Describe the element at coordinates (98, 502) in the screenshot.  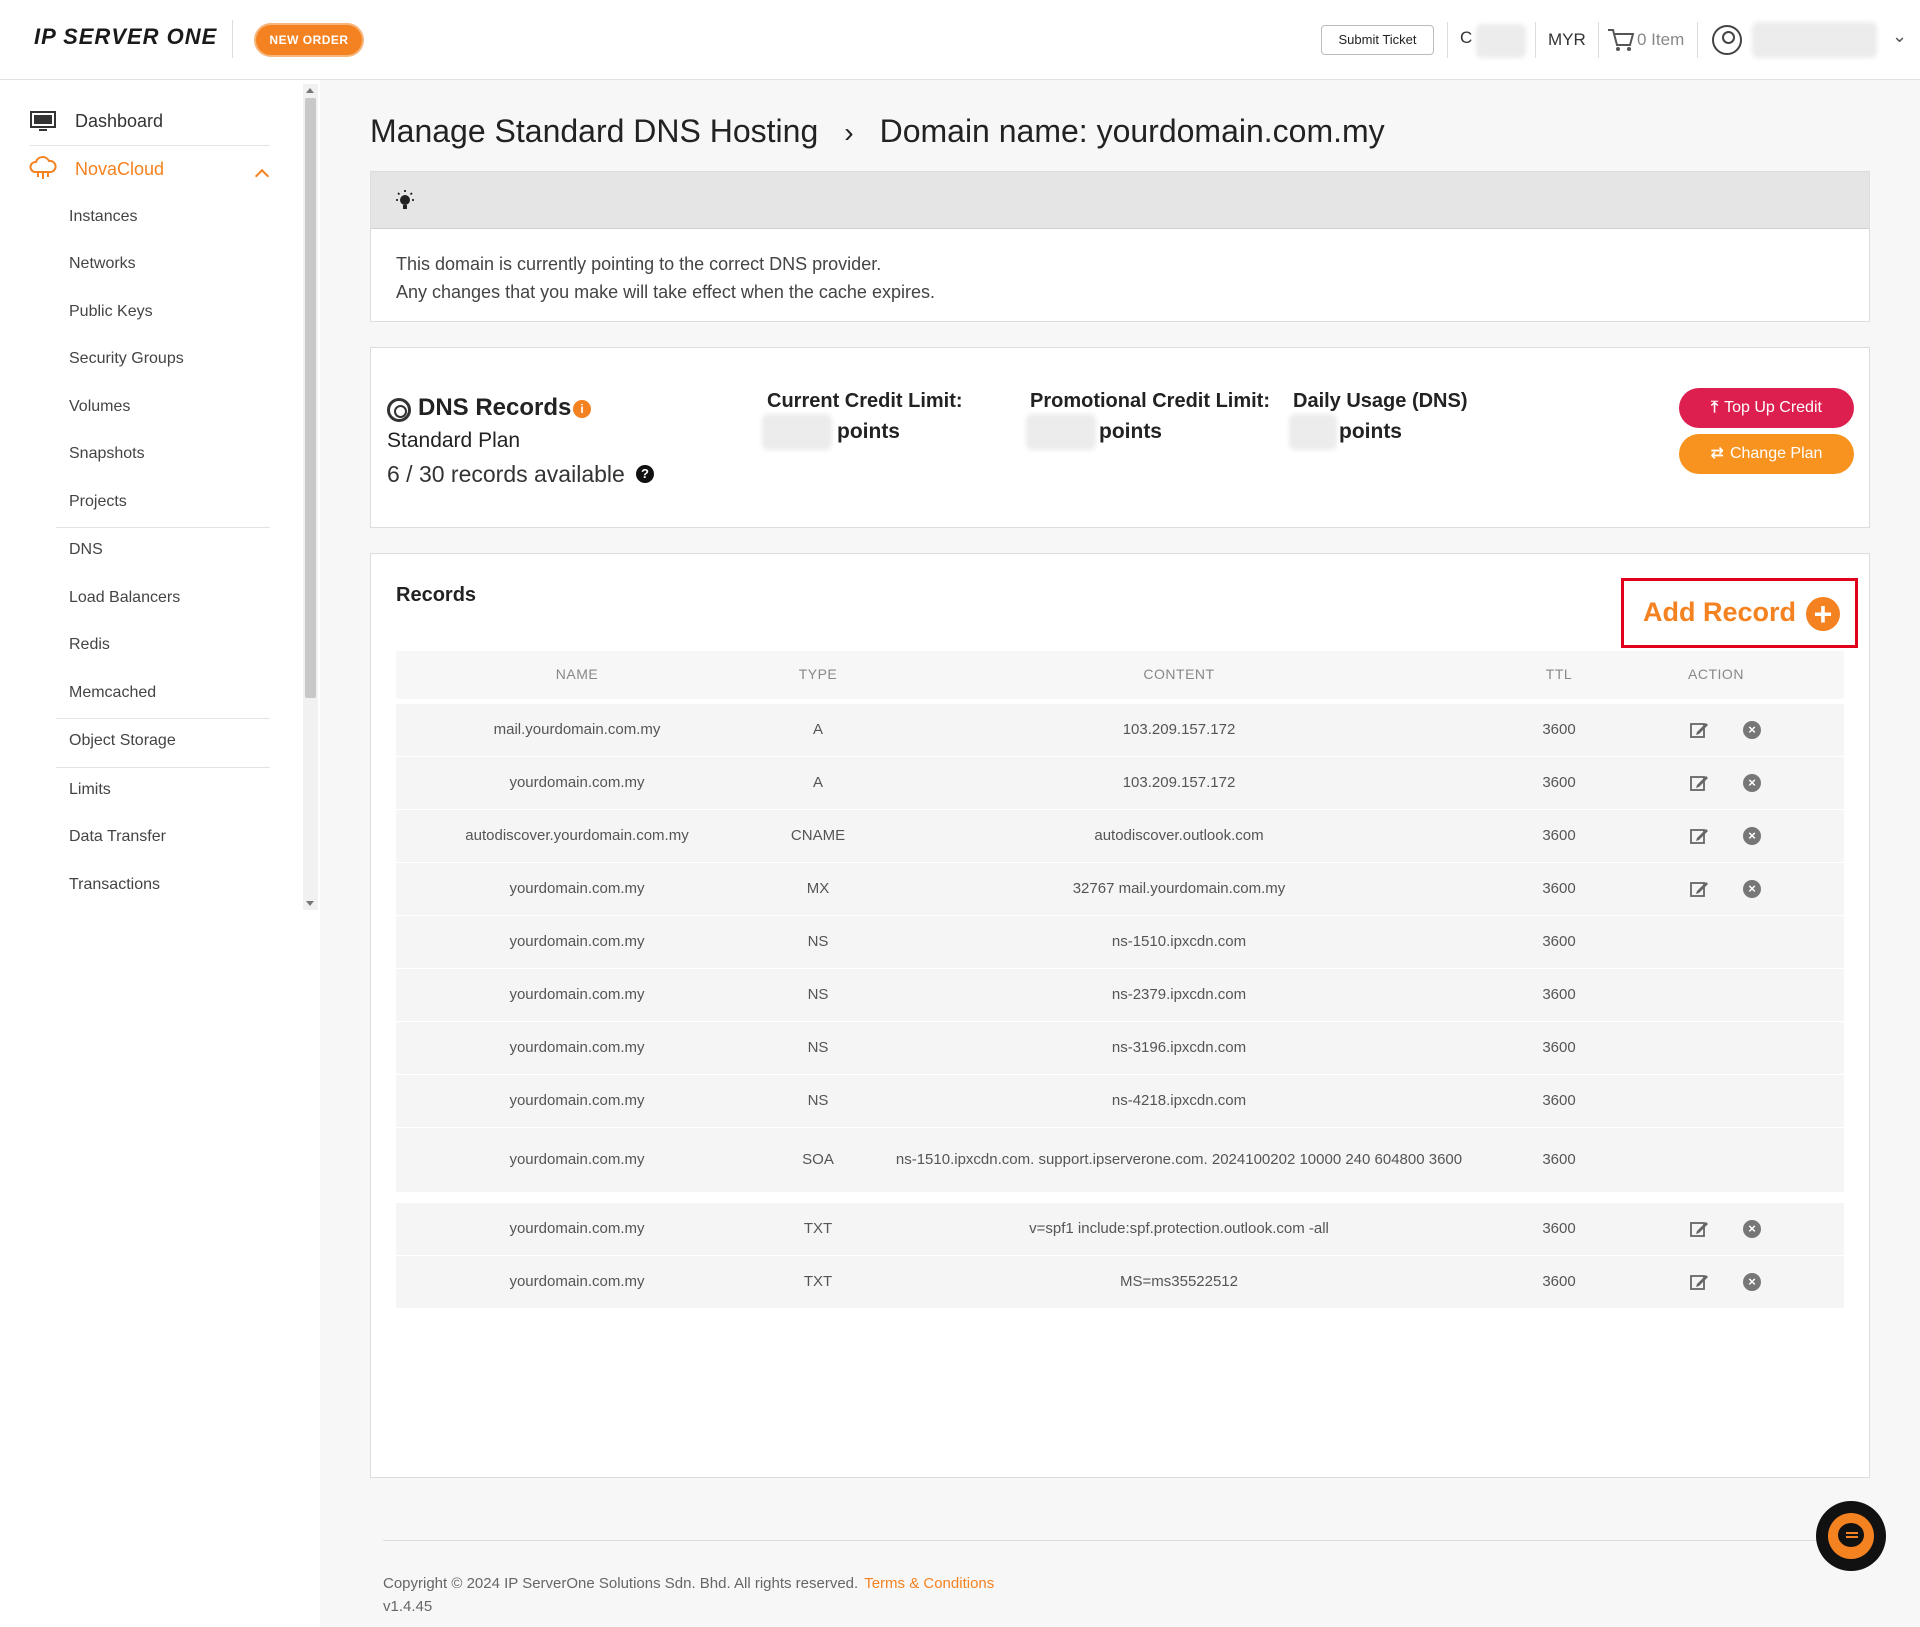
I see `sidebar-item-projects: Projects` at that location.